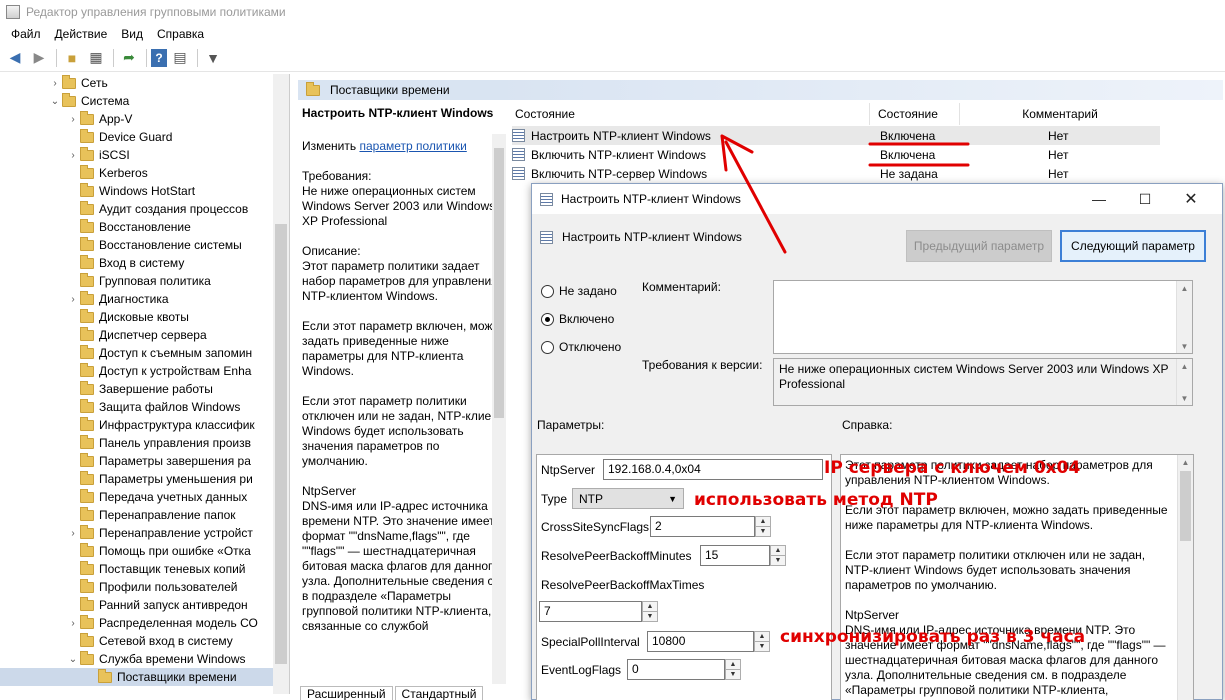  What do you see at coordinates (144, 353) in the screenshot?
I see `tree-item: Доступ к съемным запомин` at bounding box center [144, 353].